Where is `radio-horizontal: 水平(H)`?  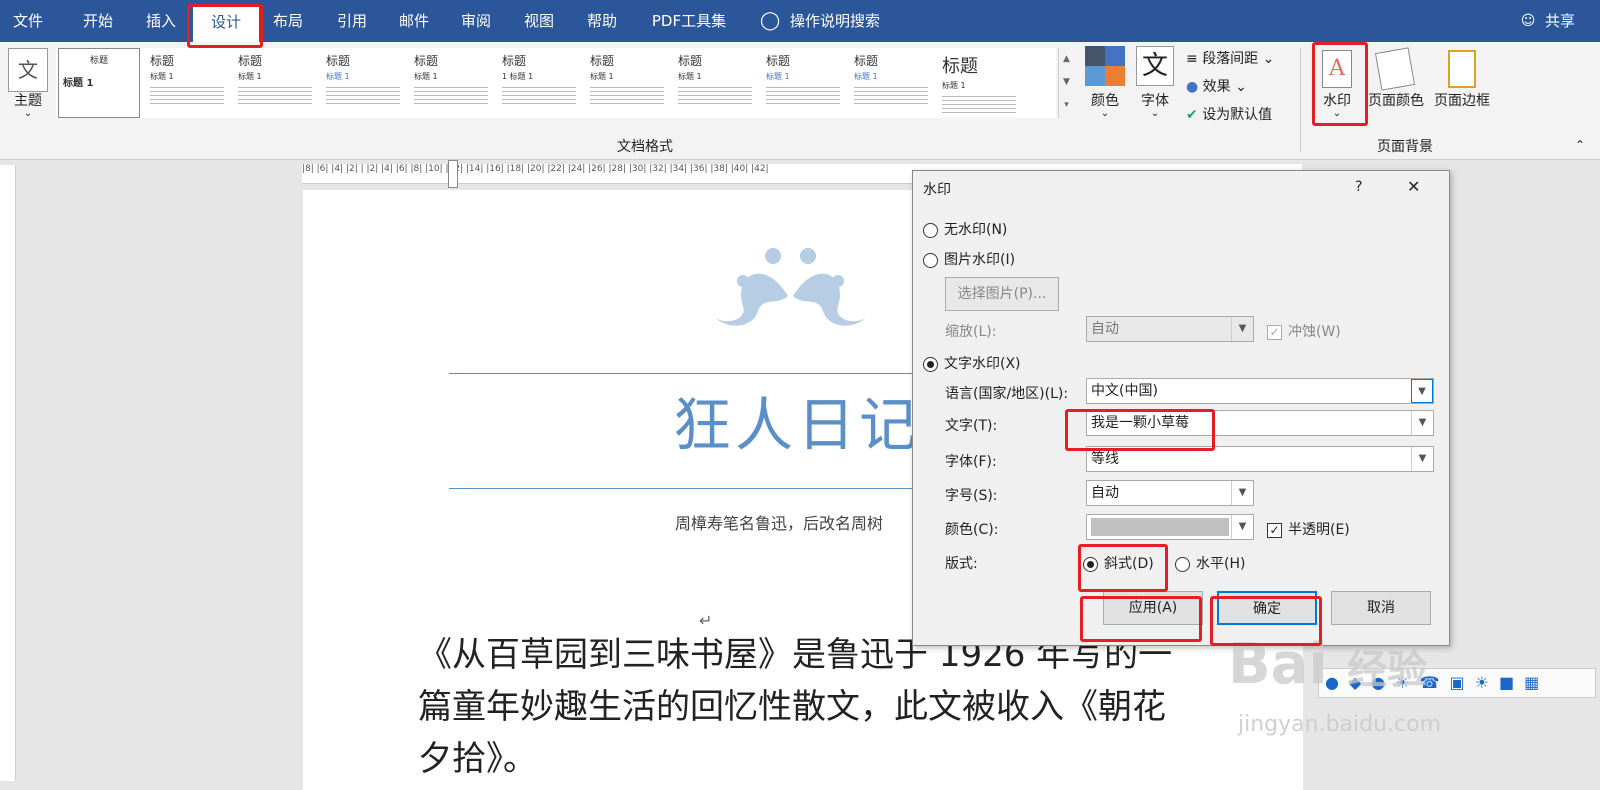 radio-horizontal: 水平(H) is located at coordinates (1210, 563).